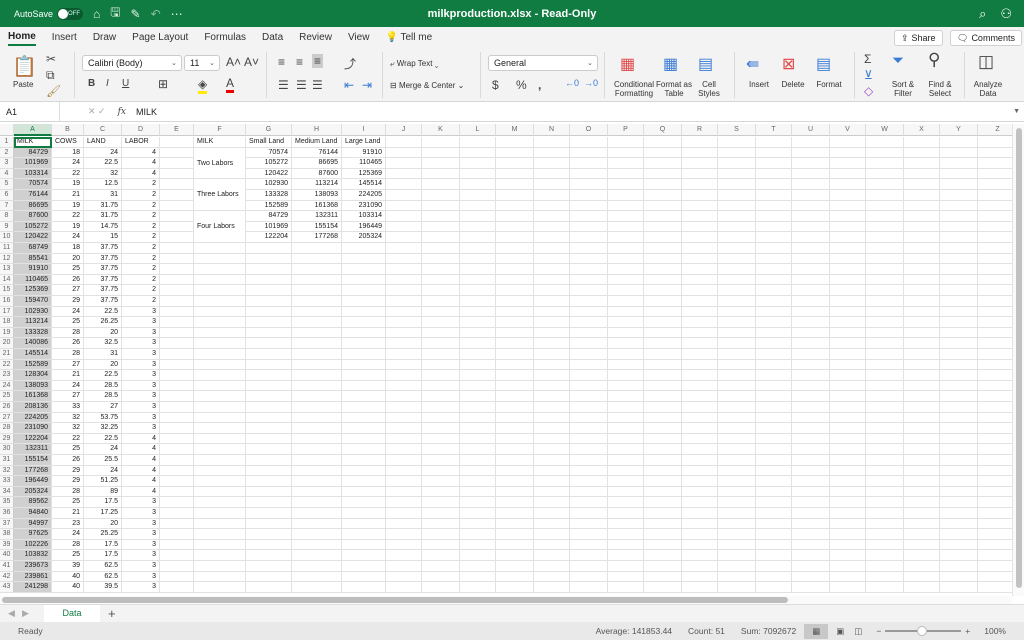 The image size is (1024, 640). I want to click on delete-cells-icon: ⊠, so click(788, 64).